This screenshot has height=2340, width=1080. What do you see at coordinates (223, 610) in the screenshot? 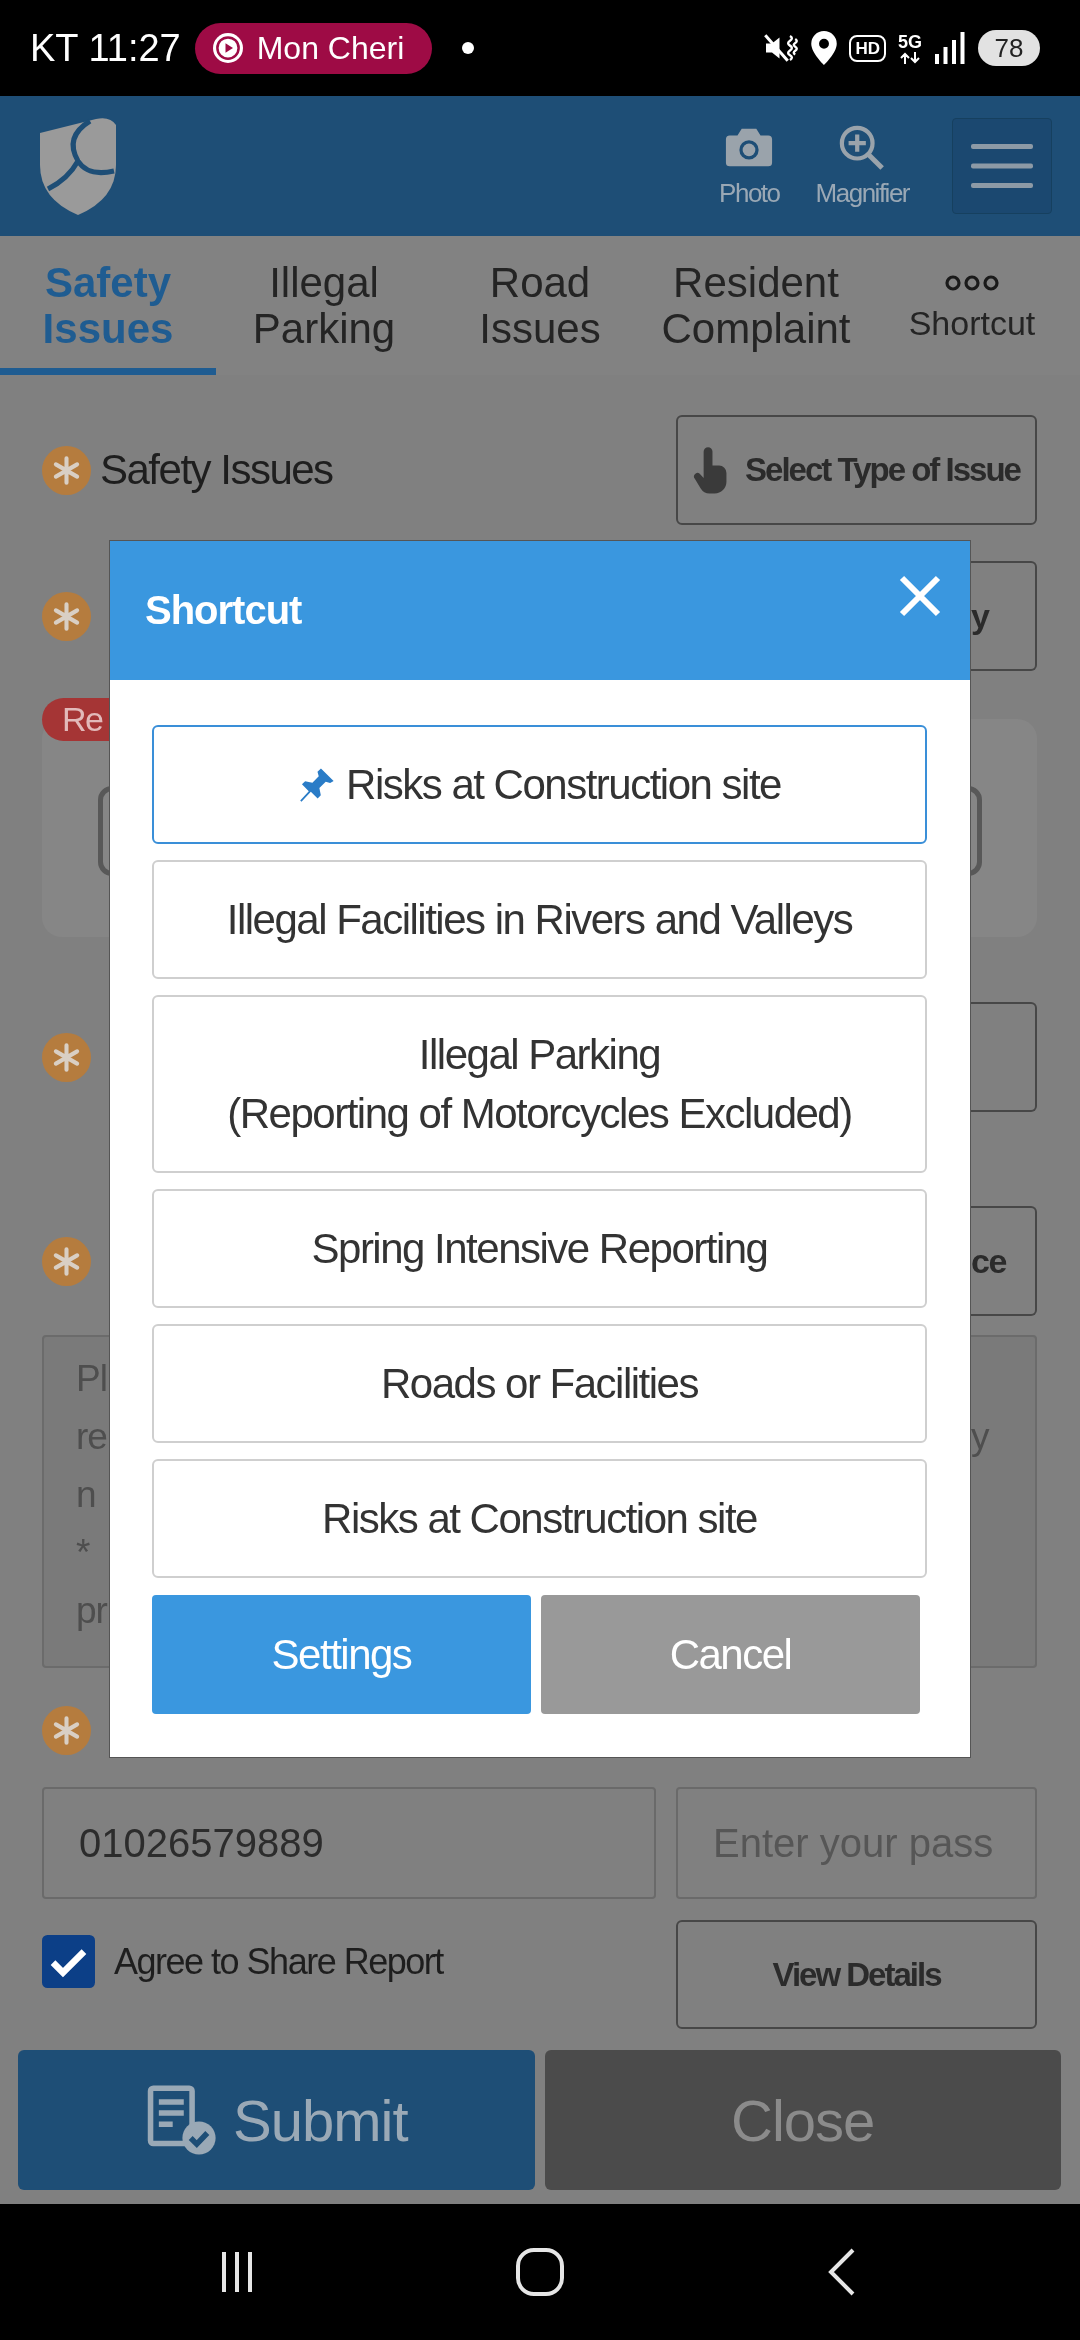
I see `dialog-title: Shortcut` at bounding box center [223, 610].